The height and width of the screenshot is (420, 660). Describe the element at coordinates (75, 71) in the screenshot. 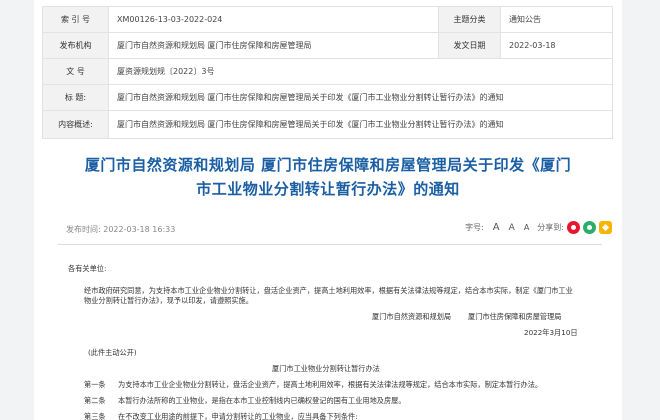

I see `meta-label-docnum: 文 号` at that location.